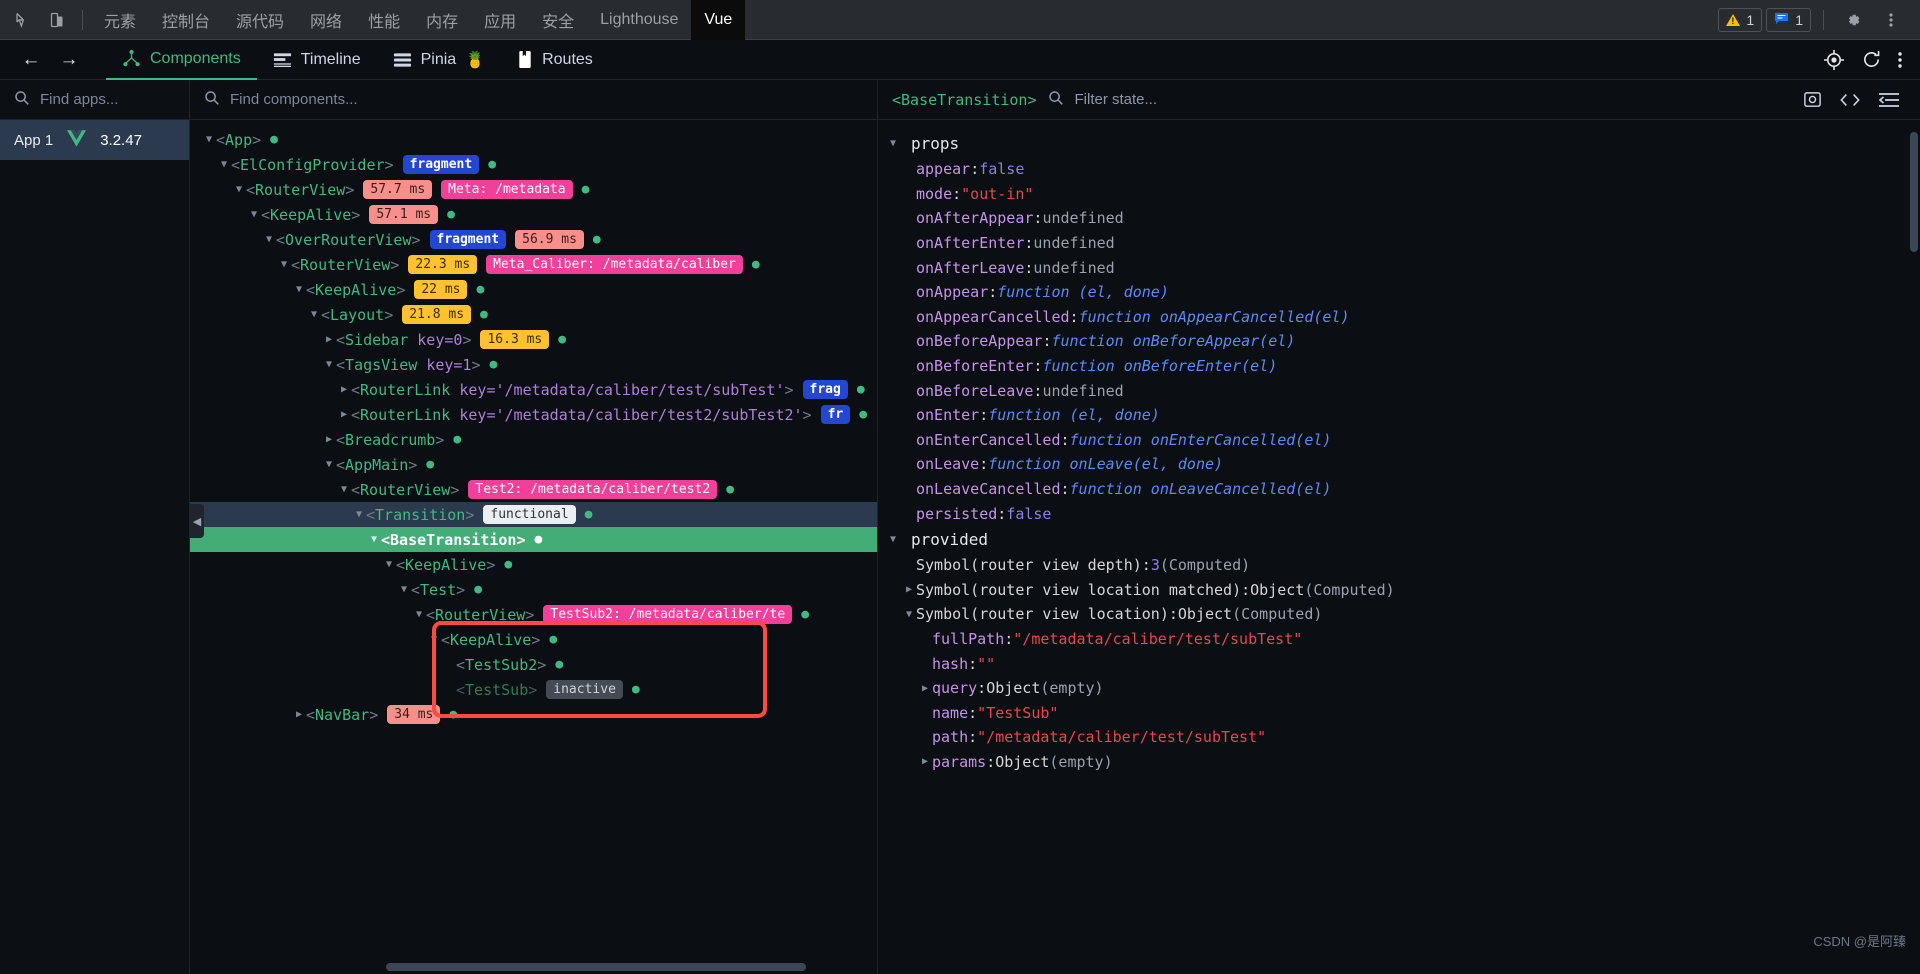 This screenshot has height=974, width=1920. I want to click on vue-tab-timeline: Timeline, so click(317, 60).